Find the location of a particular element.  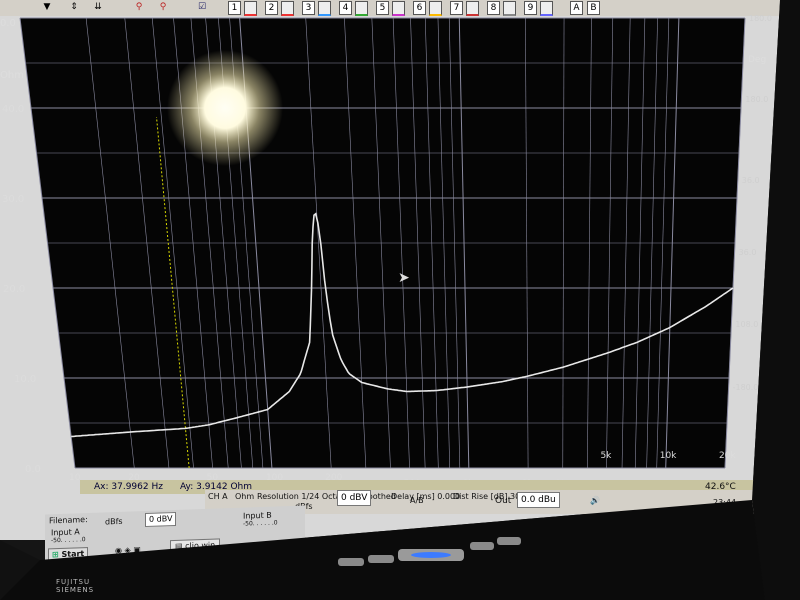

task-label: clio win is located at coordinates (200, 545).